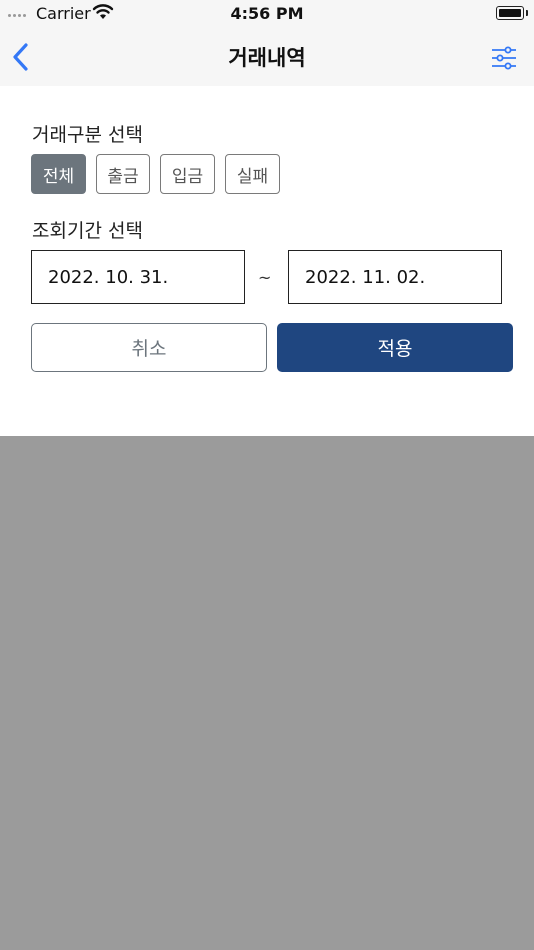 This screenshot has width=534, height=950. I want to click on apply-button: 적용, so click(395, 347).